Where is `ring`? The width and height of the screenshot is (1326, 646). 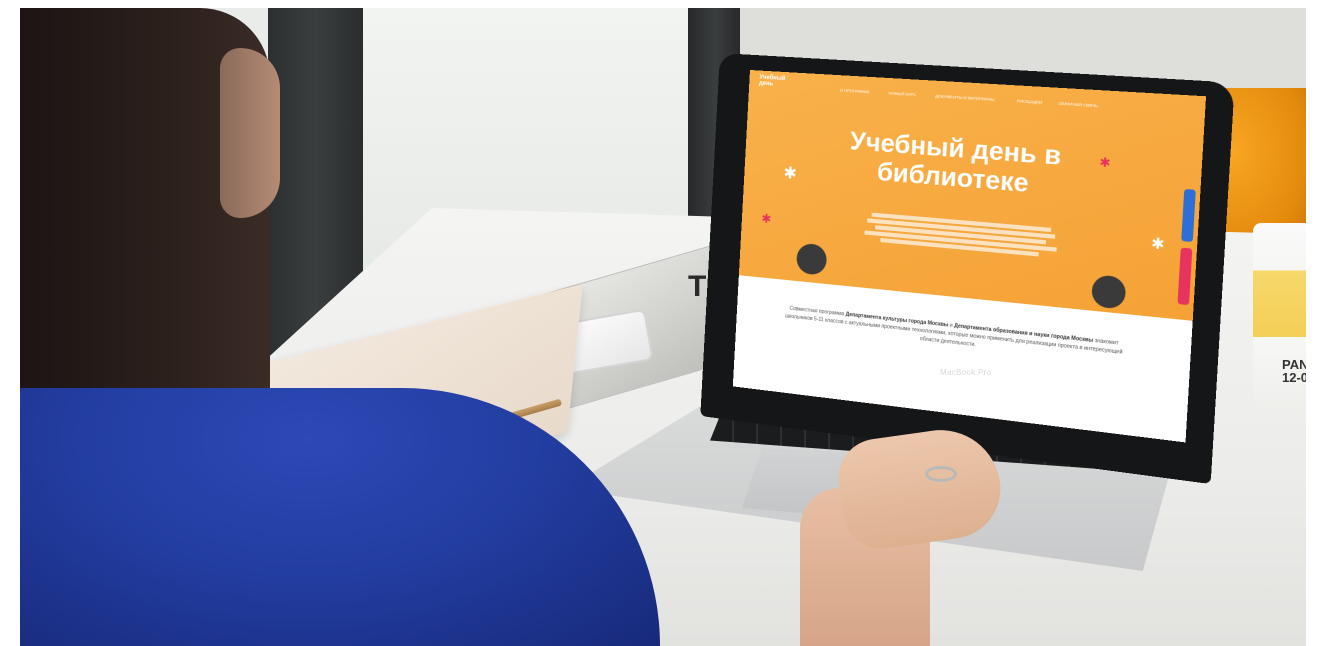
ring is located at coordinates (941, 474).